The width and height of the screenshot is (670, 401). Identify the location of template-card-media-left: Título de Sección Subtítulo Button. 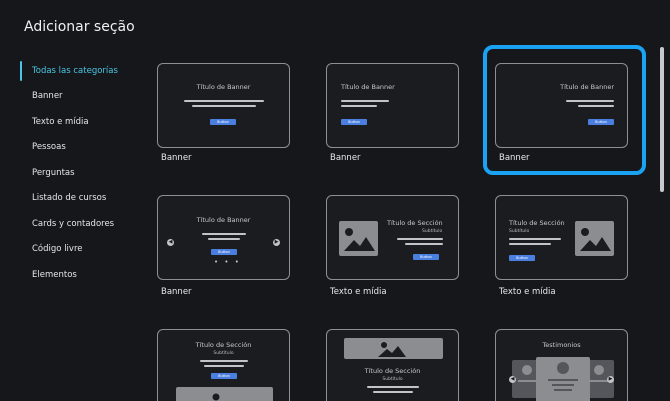
(392, 237).